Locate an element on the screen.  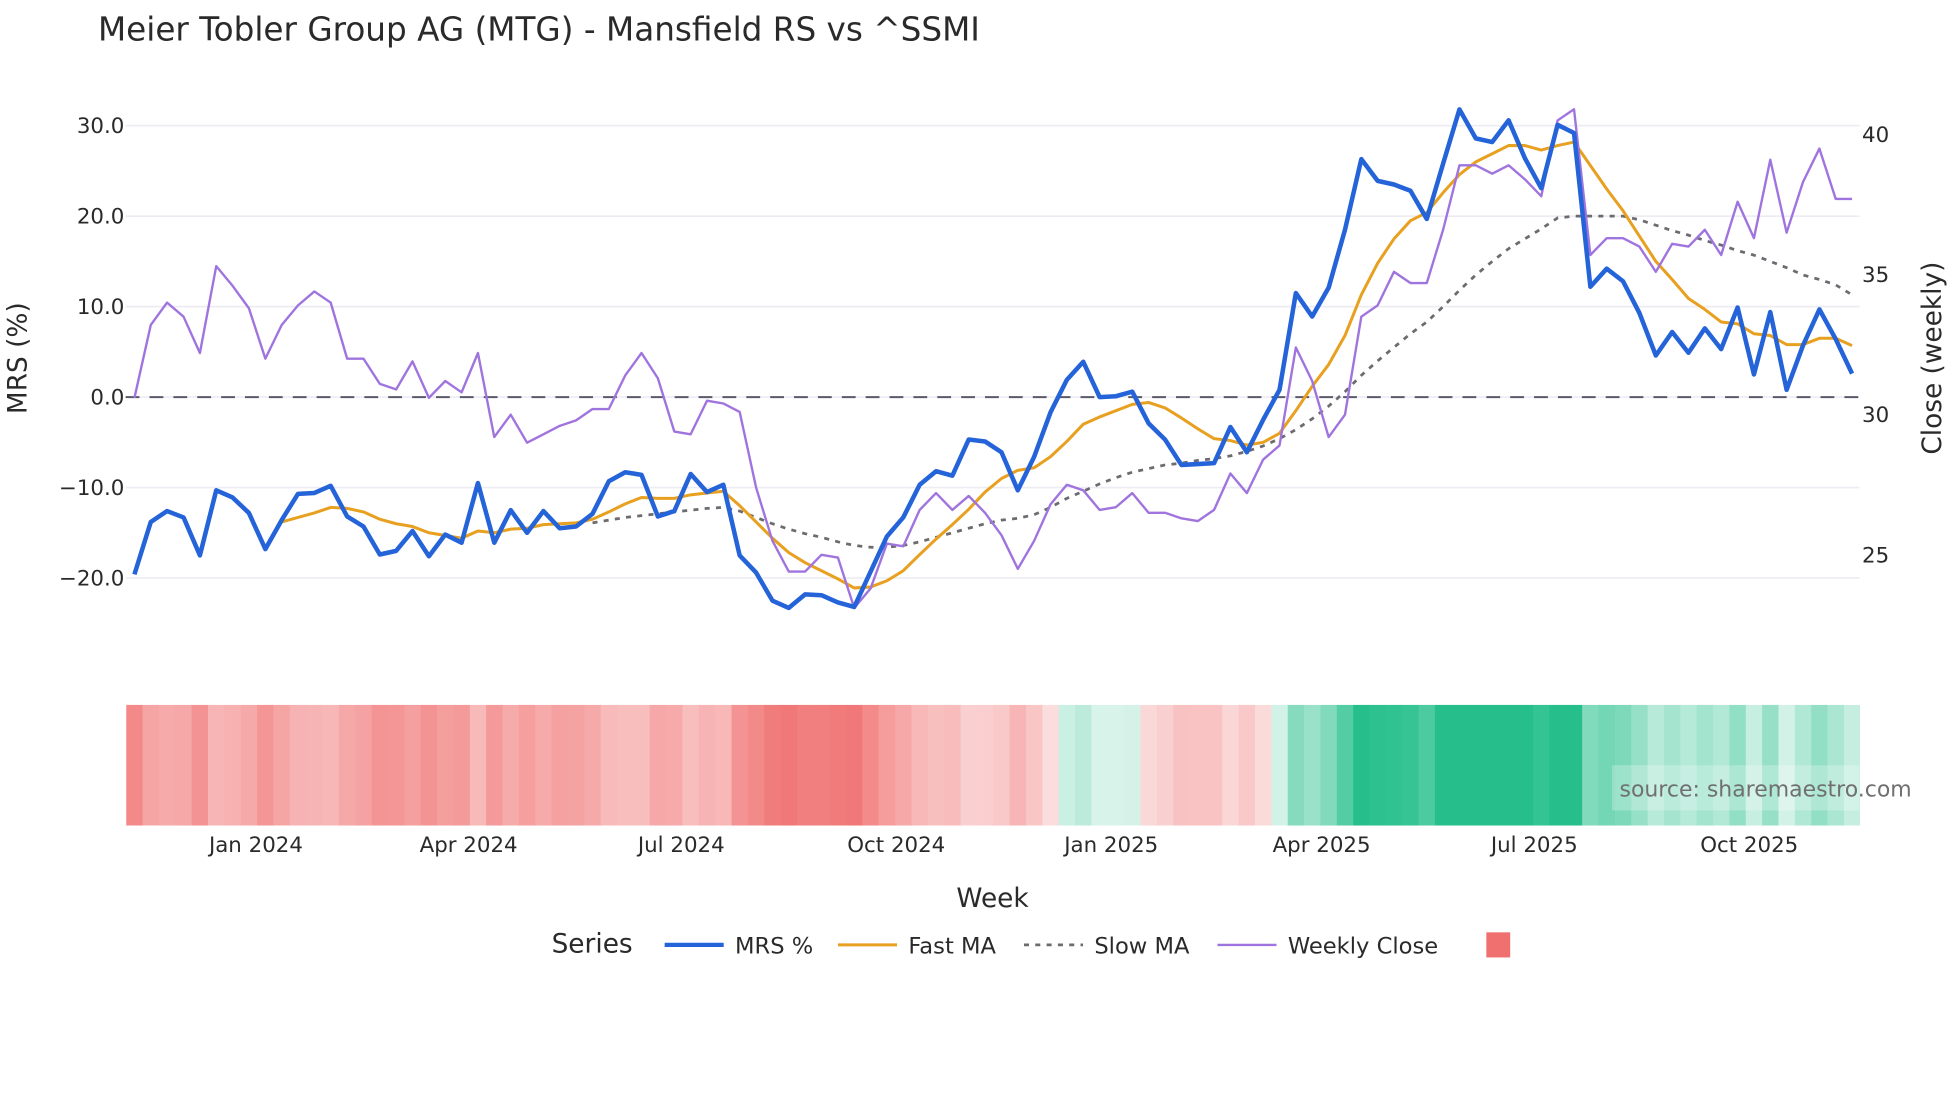
legend-item-fast: Fast MA is located at coordinates (917, 947).